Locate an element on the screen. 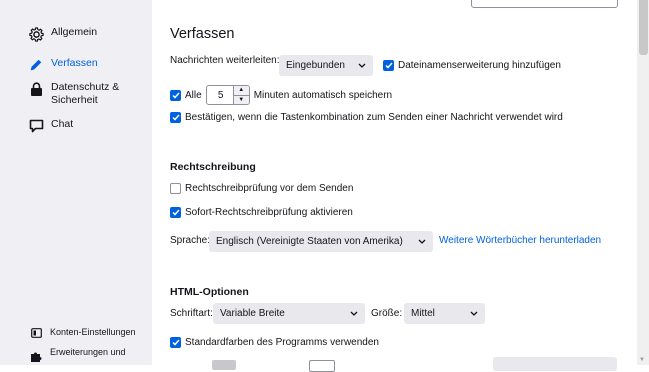 Image resolution: width=649 pixels, height=372 pixels. background-color-swatch is located at coordinates (322, 366).